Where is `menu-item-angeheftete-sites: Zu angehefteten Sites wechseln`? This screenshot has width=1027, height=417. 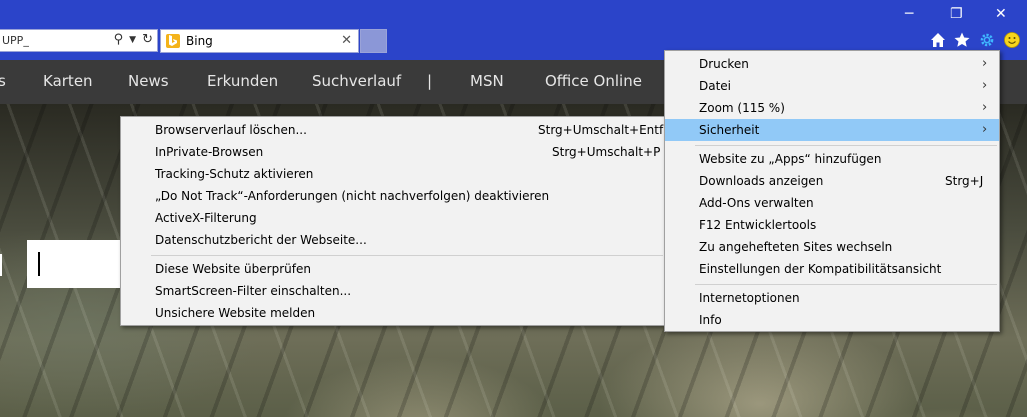
menu-item-angeheftete-sites: Zu angehefteten Sites wechseln is located at coordinates (832, 247).